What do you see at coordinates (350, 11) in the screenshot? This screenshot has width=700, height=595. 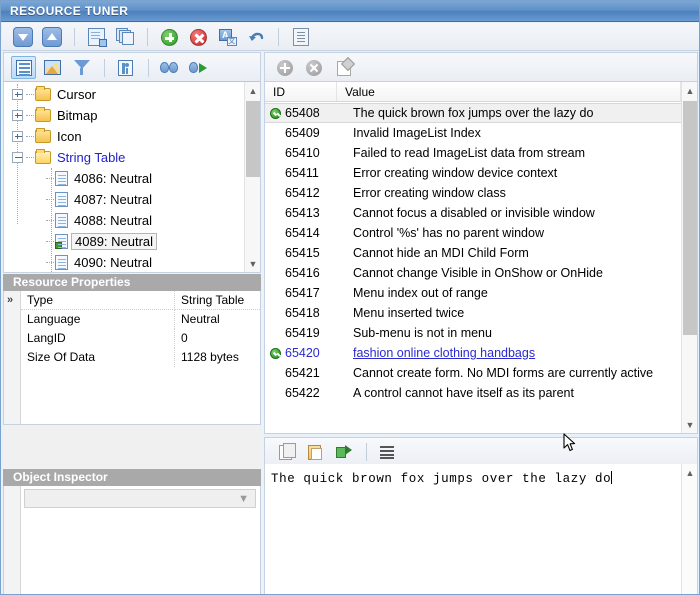 I see `title-bar: RESOURCE TUNER` at bounding box center [350, 11].